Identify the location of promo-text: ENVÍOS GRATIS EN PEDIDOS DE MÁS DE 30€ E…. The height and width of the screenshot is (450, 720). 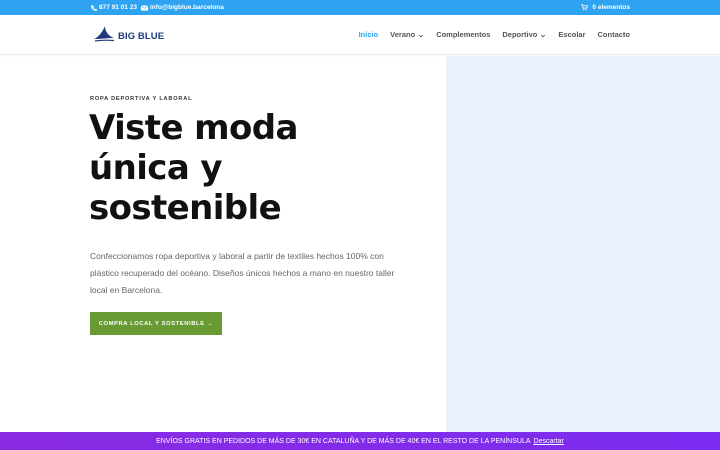
(343, 441).